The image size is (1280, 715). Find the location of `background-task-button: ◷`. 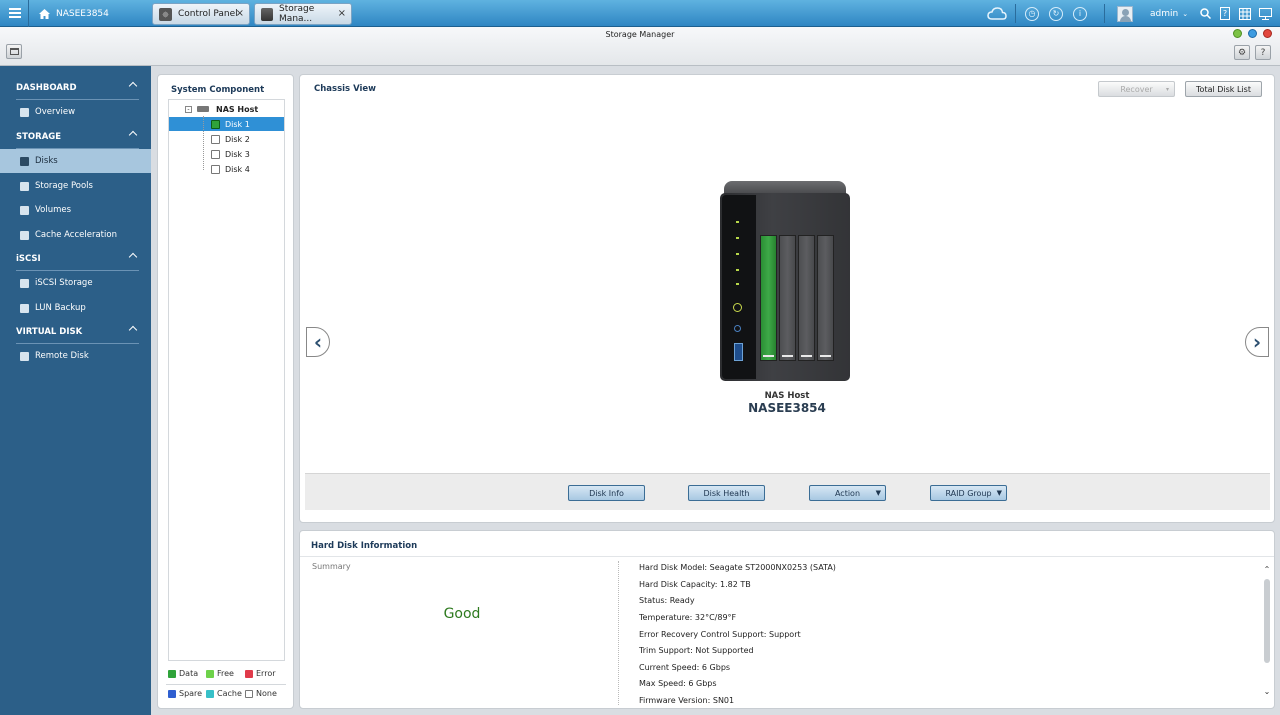

background-task-button: ◷ is located at coordinates (1032, 13).